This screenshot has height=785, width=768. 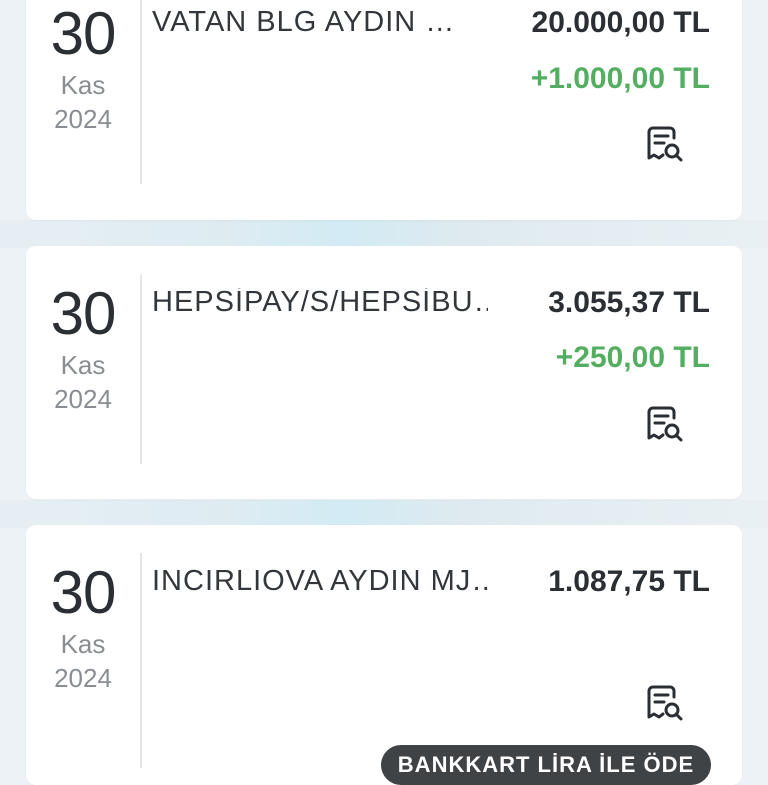 I want to click on transaction-amount: 20.000,00 TL, so click(x=620, y=22).